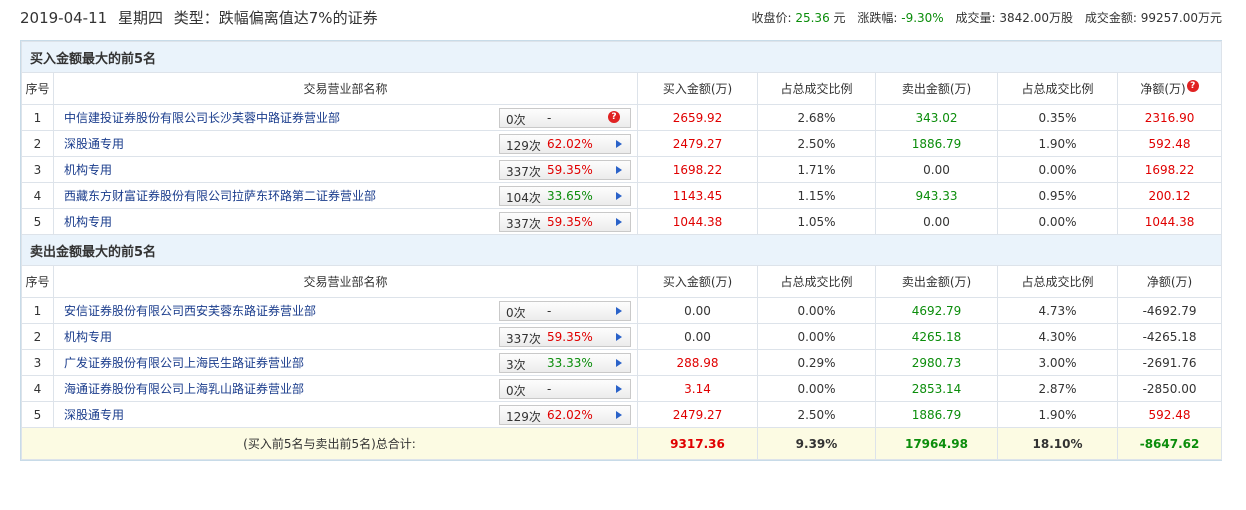  I want to click on buy-amount: 288.98, so click(697, 362).